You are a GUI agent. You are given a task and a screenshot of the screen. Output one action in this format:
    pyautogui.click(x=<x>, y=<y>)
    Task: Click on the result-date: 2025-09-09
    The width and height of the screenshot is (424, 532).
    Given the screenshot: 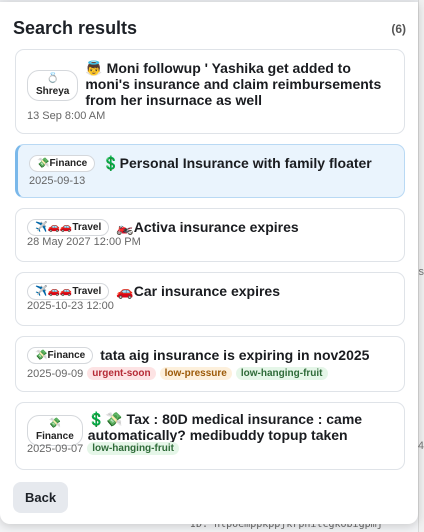 What is the action you would take?
    pyautogui.click(x=55, y=373)
    